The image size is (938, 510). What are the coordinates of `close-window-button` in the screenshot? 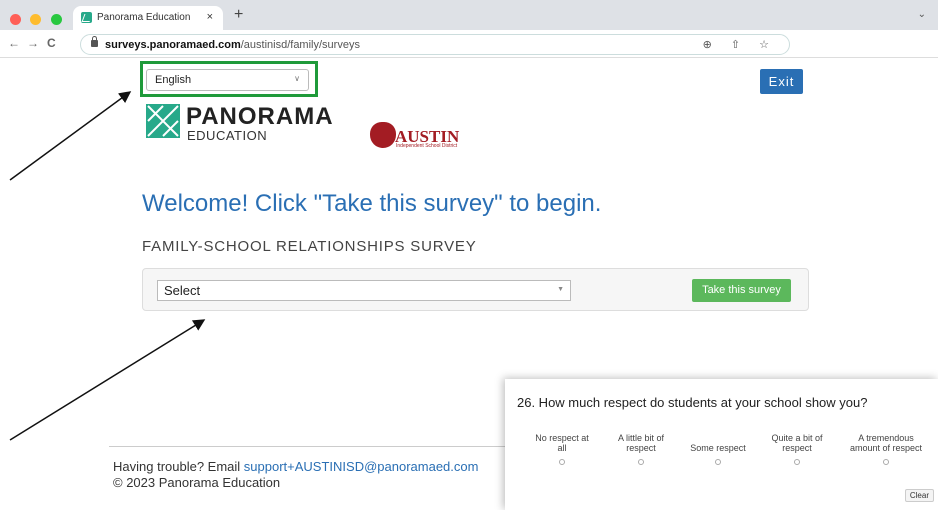 It's located at (15, 19).